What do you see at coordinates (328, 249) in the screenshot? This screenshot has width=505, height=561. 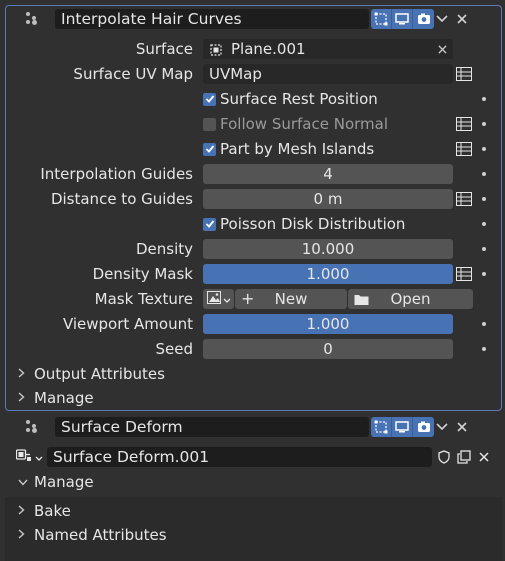 I see `density-field: 10.000` at bounding box center [328, 249].